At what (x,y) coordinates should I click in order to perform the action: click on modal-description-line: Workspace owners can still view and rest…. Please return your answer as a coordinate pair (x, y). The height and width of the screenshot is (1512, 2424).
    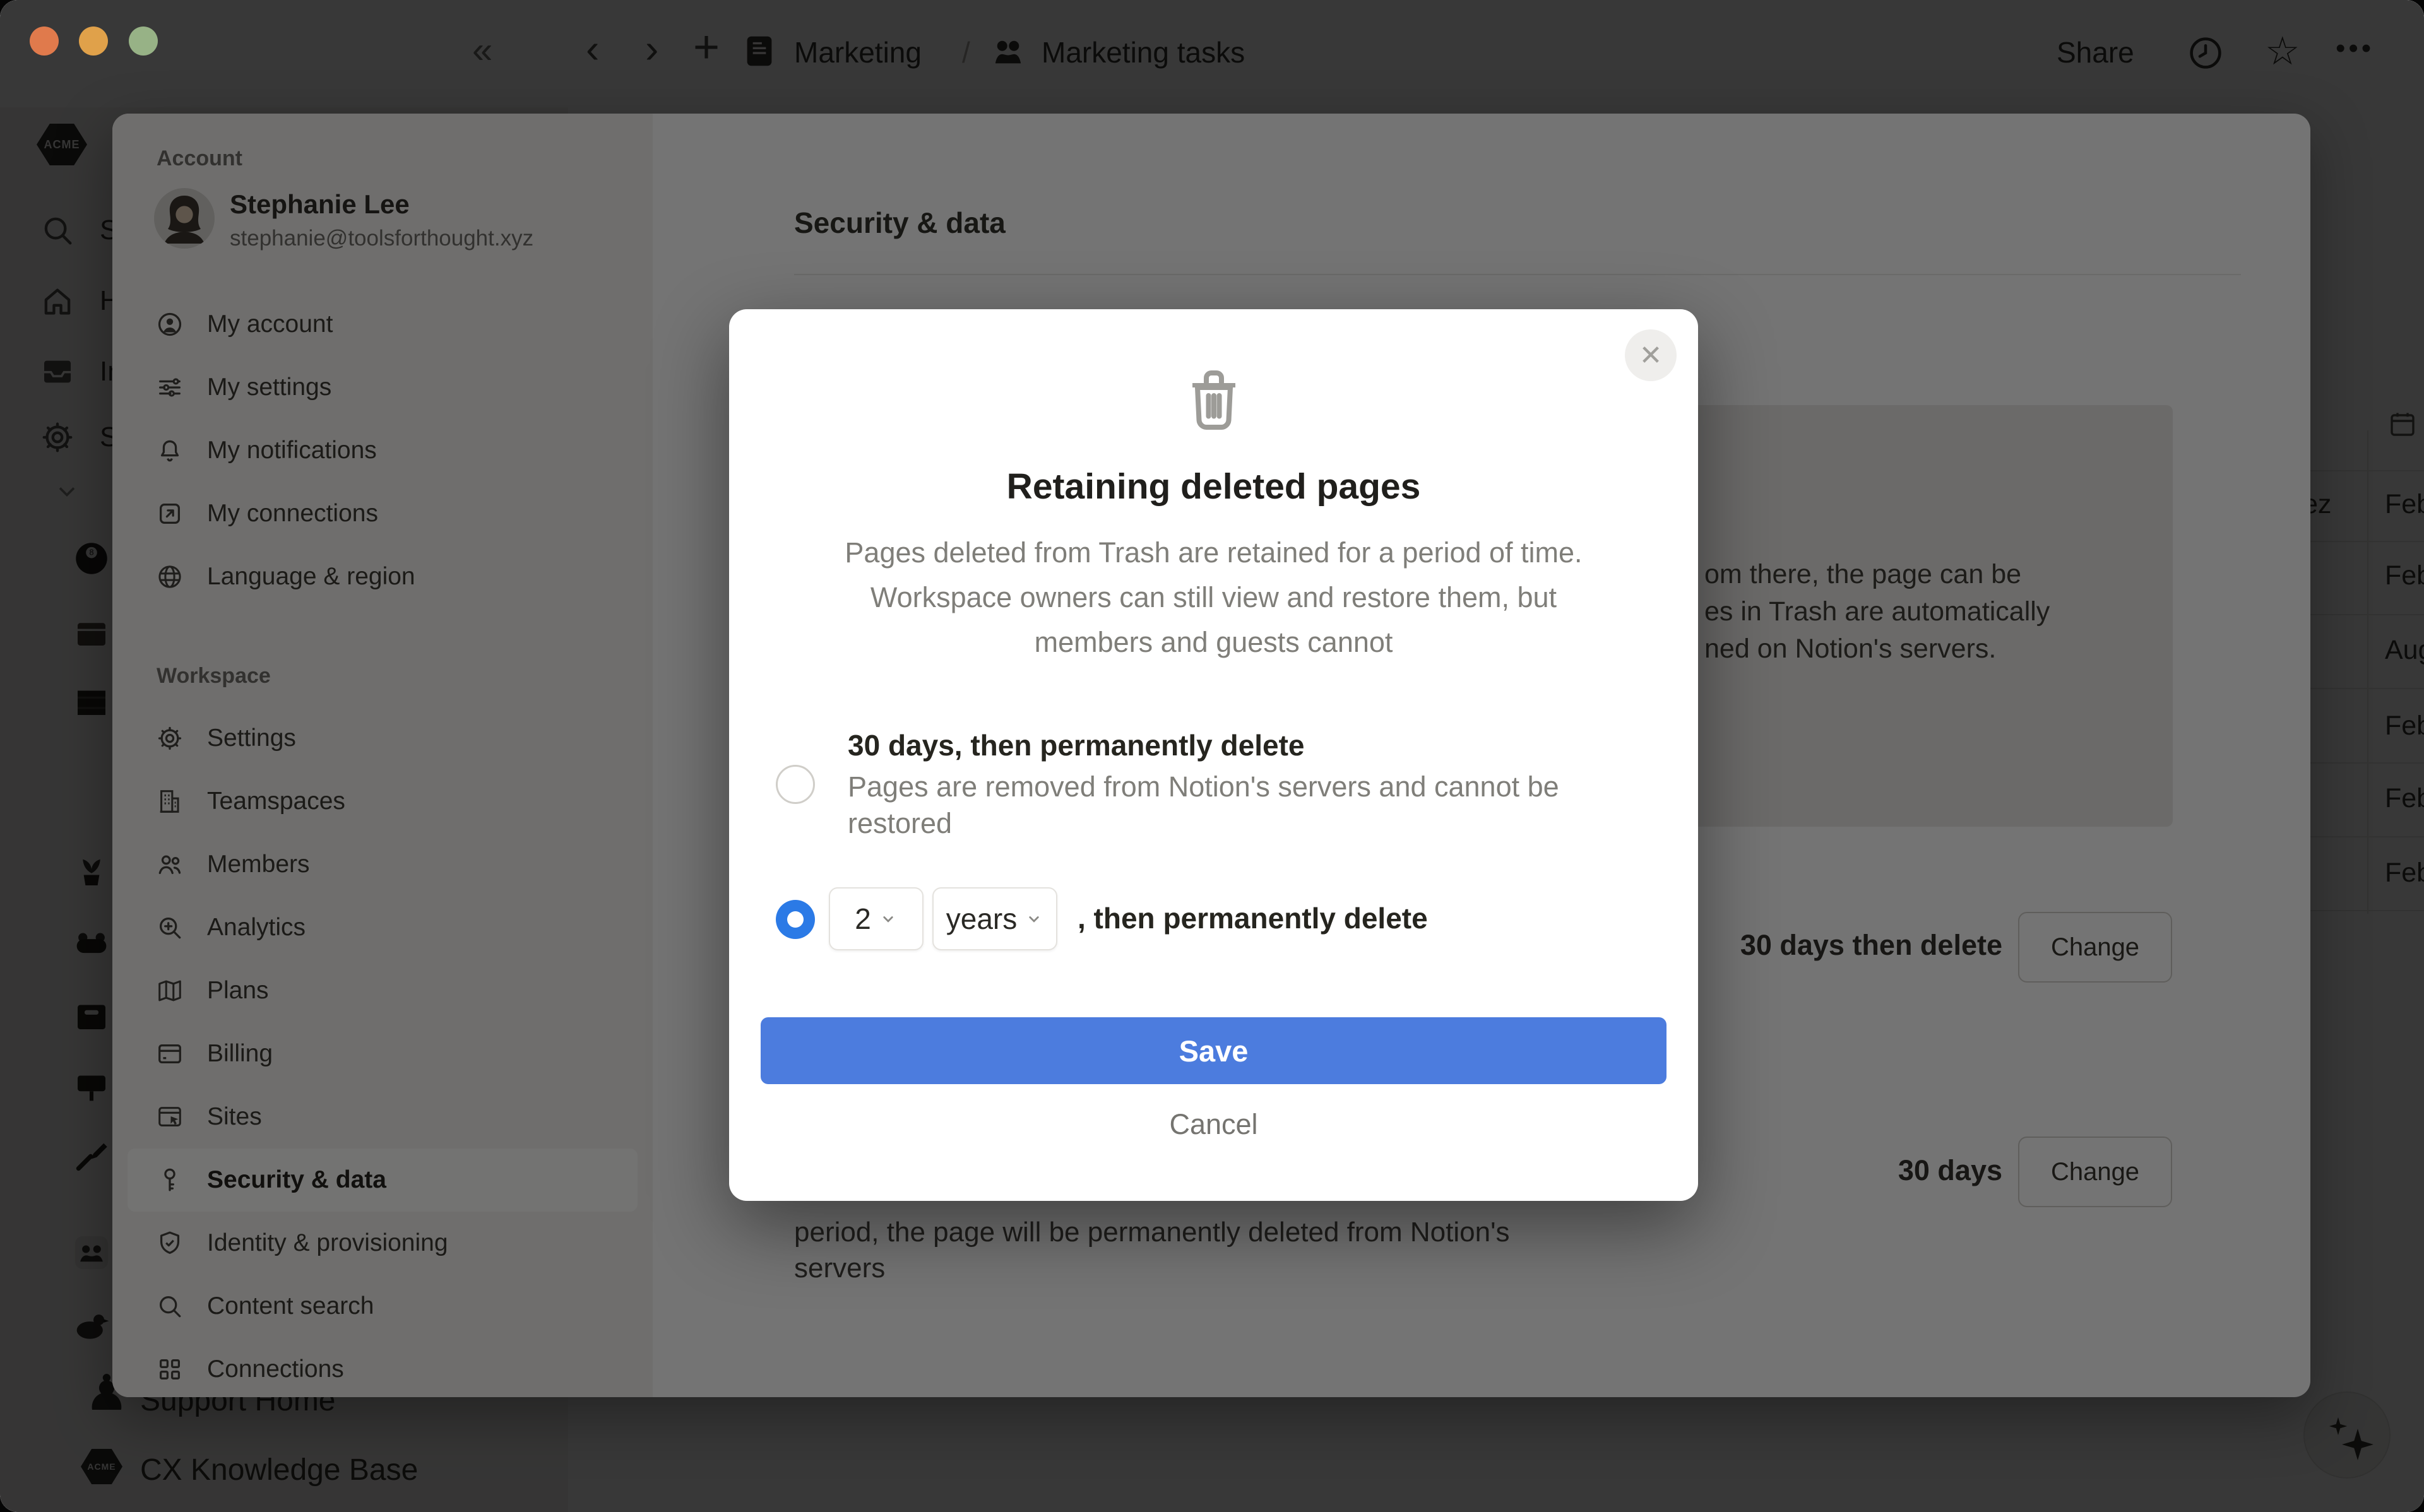
    Looking at the image, I should click on (1213, 597).